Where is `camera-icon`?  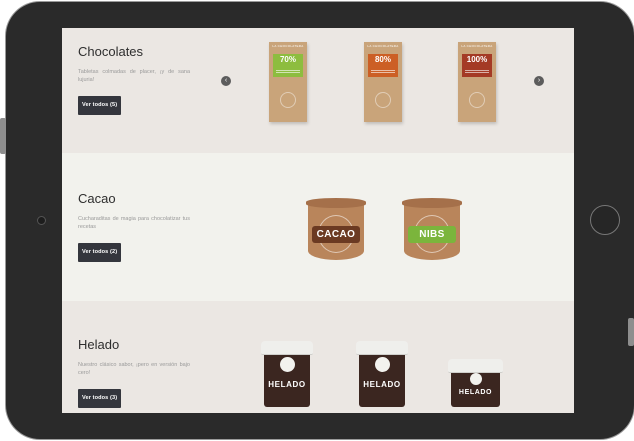
camera-icon is located at coordinates (41, 220).